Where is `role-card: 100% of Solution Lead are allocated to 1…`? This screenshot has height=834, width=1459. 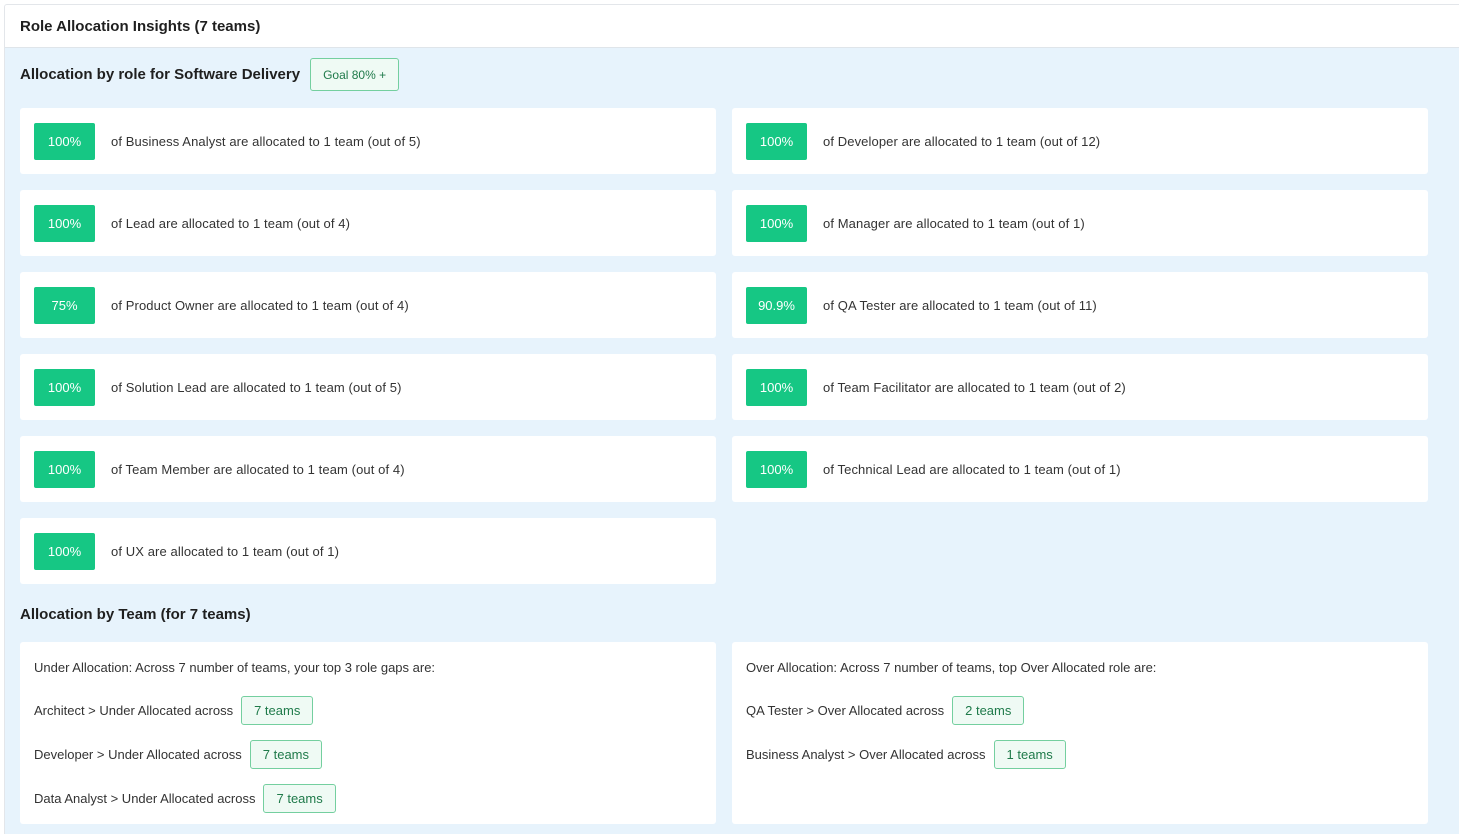 role-card: 100% of Solution Lead are allocated to 1… is located at coordinates (368, 387).